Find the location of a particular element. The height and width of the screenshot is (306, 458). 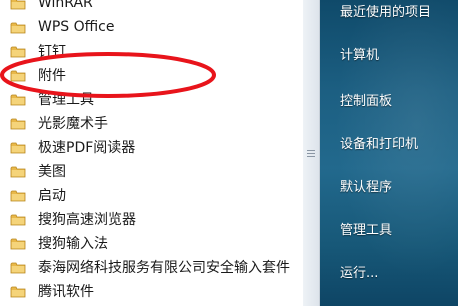

program-label: 光影魔术手 is located at coordinates (73, 124).